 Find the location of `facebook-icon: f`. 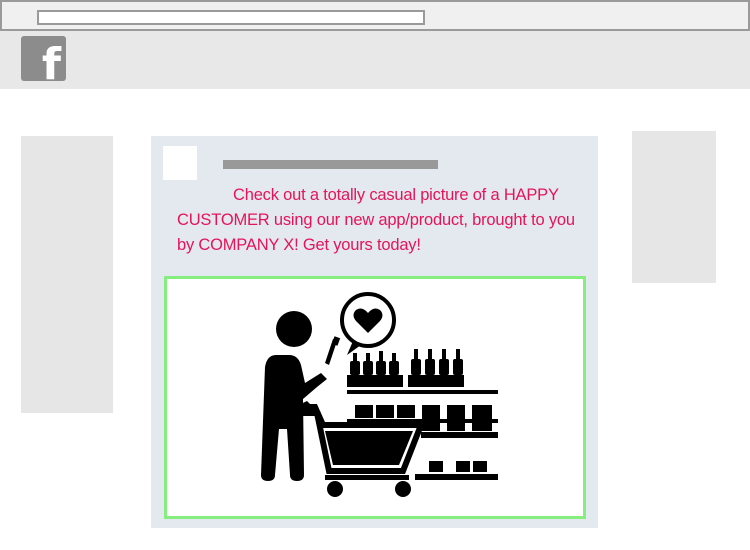

facebook-icon: f is located at coordinates (43, 58).